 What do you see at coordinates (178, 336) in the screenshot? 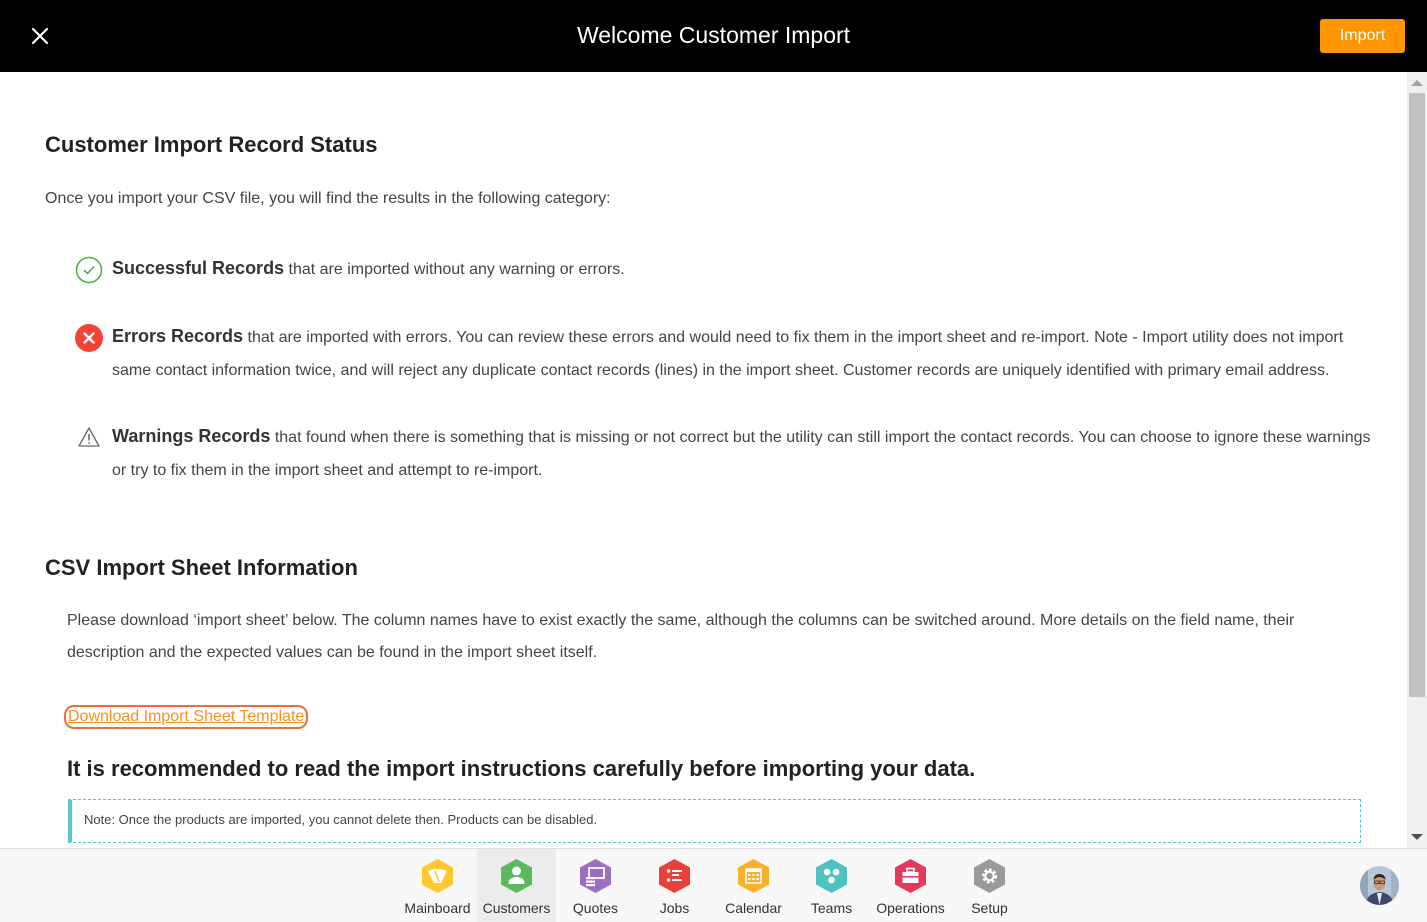
I see `status-item-title: Errors Records` at bounding box center [178, 336].